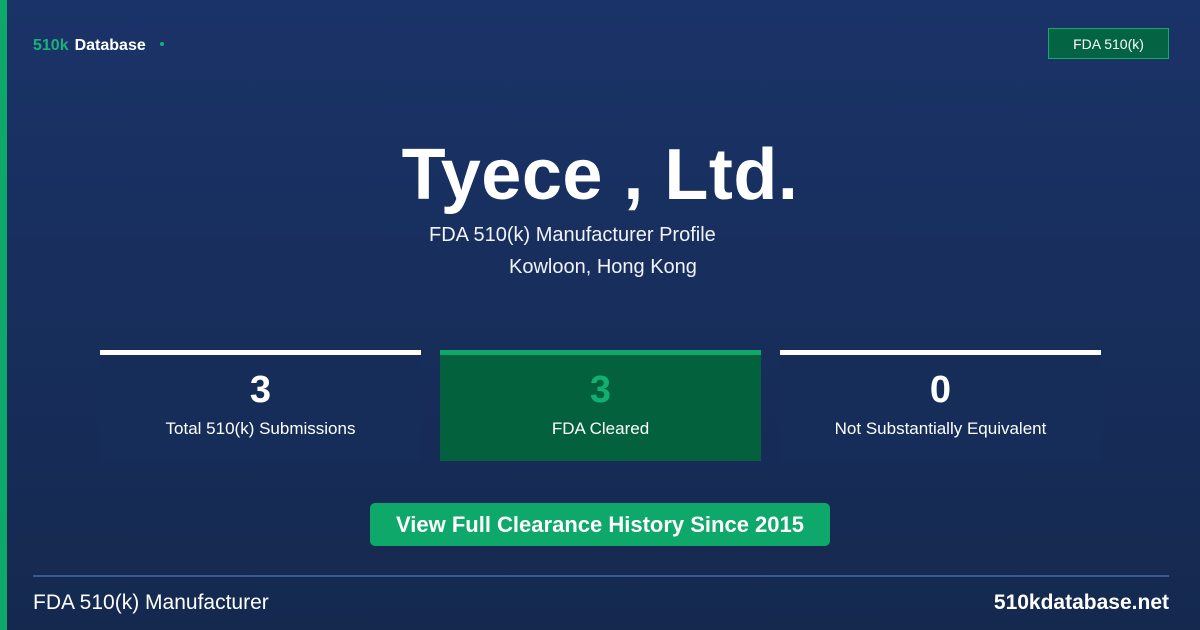  What do you see at coordinates (51, 45) in the screenshot?
I see `brand-part-1: 510k` at bounding box center [51, 45].